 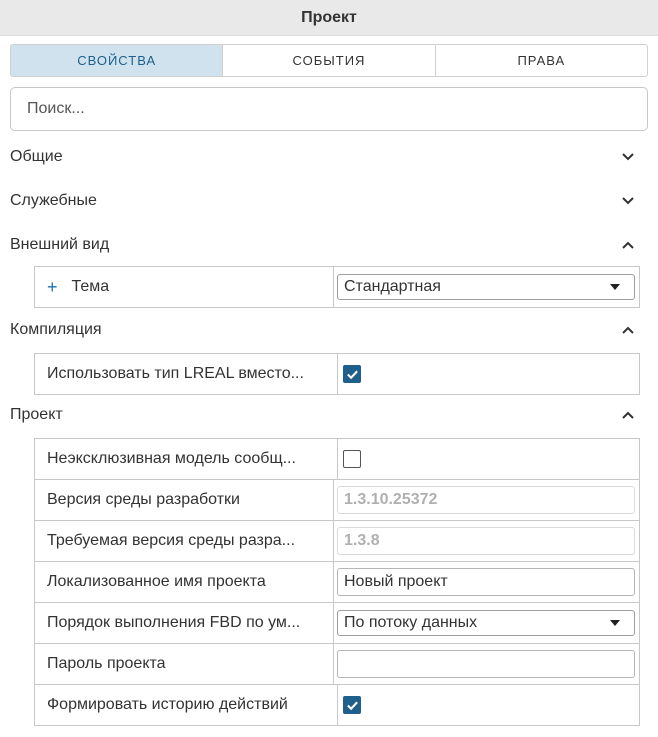 I want to click on property-row-password: Пароль проекта, so click(x=337, y=664).